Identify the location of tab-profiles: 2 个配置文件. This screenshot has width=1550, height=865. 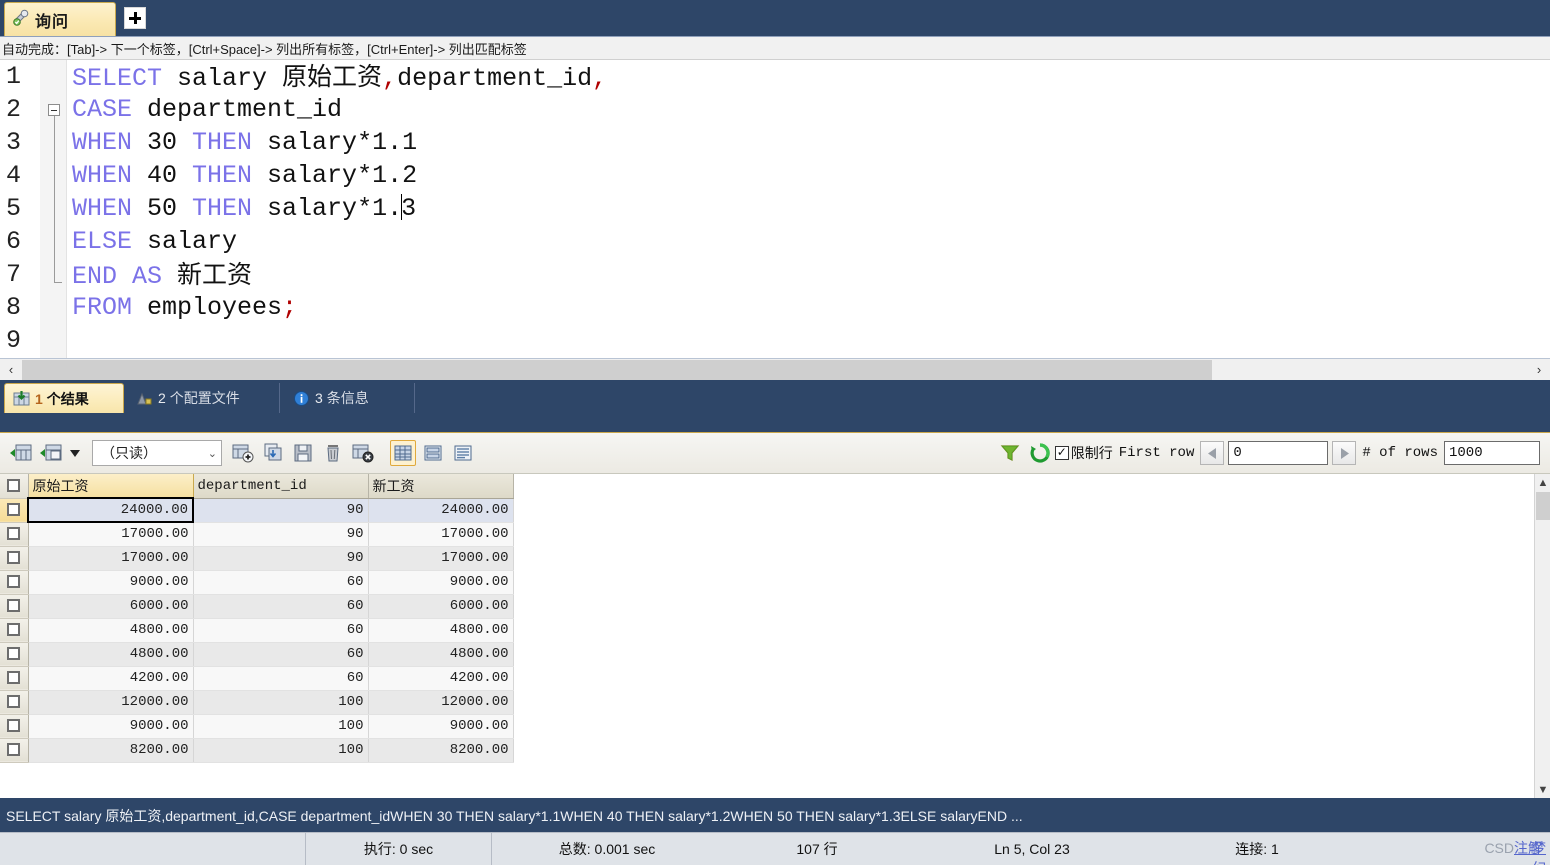
(204, 398).